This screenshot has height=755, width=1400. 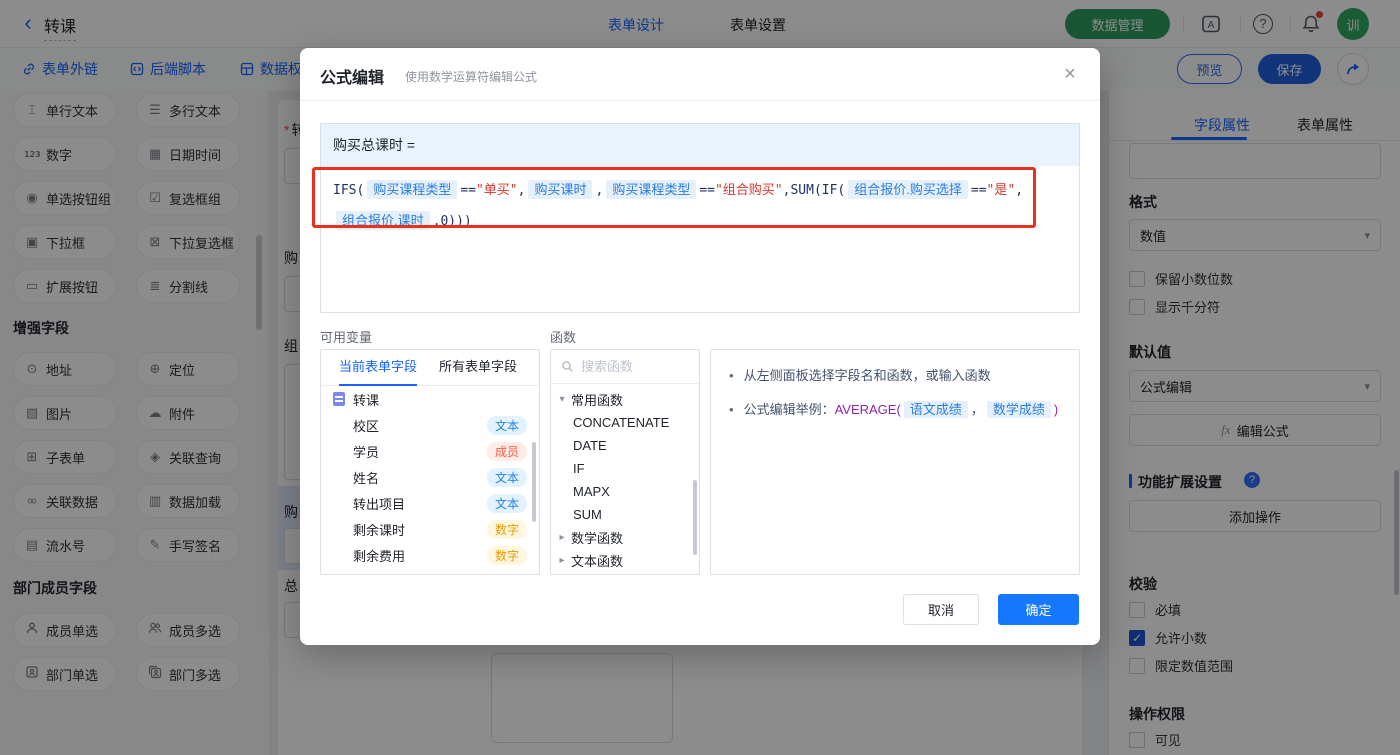 I want to click on example-function-name: AVERAGE(, so click(x=867, y=409).